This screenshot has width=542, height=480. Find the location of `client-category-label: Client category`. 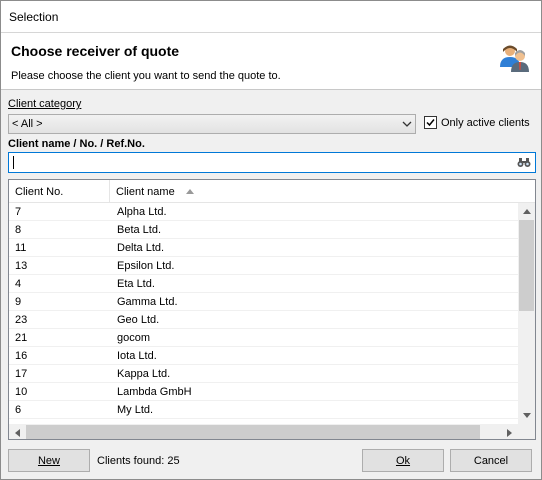

client-category-label: Client category is located at coordinates (44, 104).